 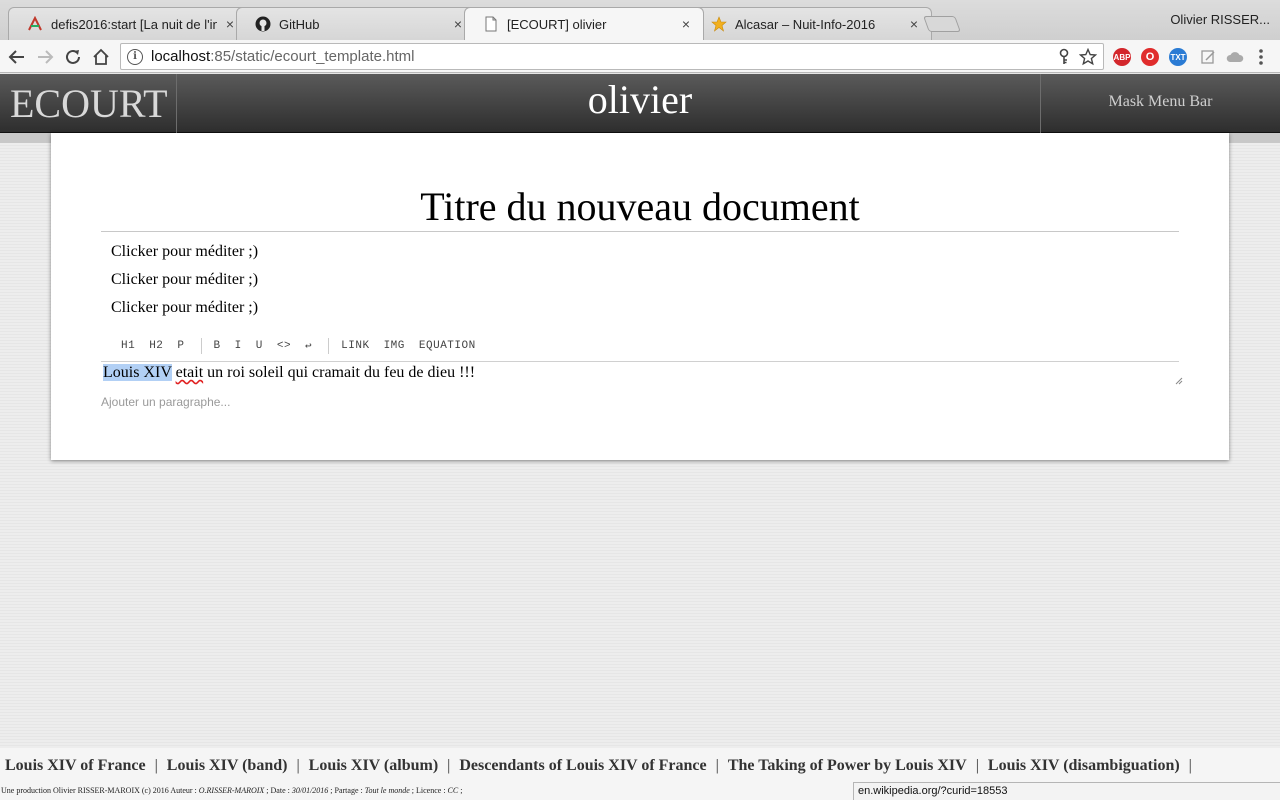 I want to click on reload-button, so click(x=73, y=57).